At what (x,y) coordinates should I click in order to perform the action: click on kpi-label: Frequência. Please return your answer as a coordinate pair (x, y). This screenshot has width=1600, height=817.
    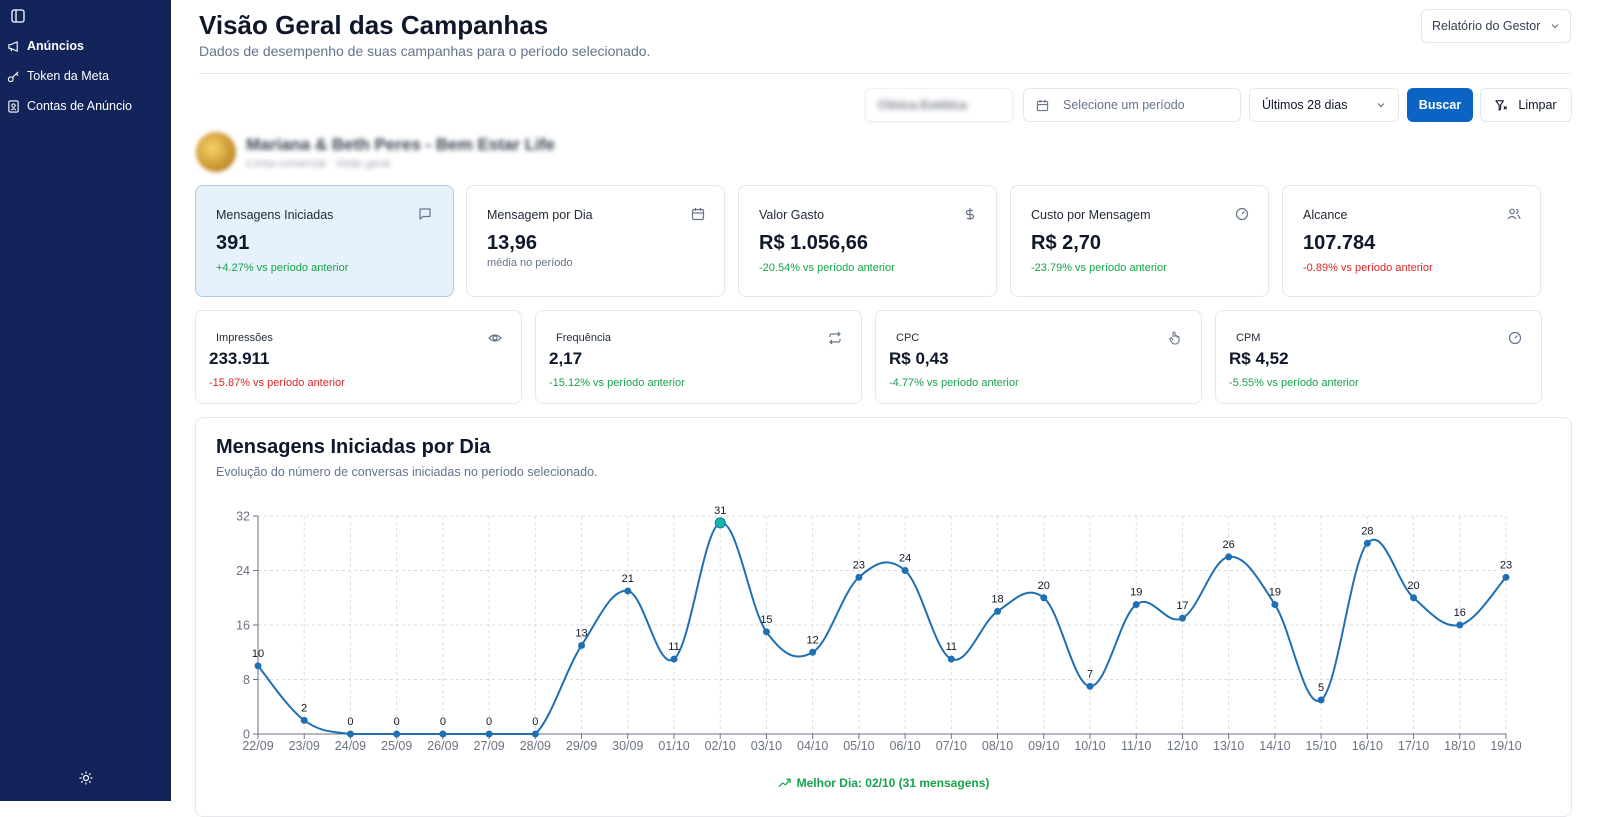
    Looking at the image, I should click on (584, 338).